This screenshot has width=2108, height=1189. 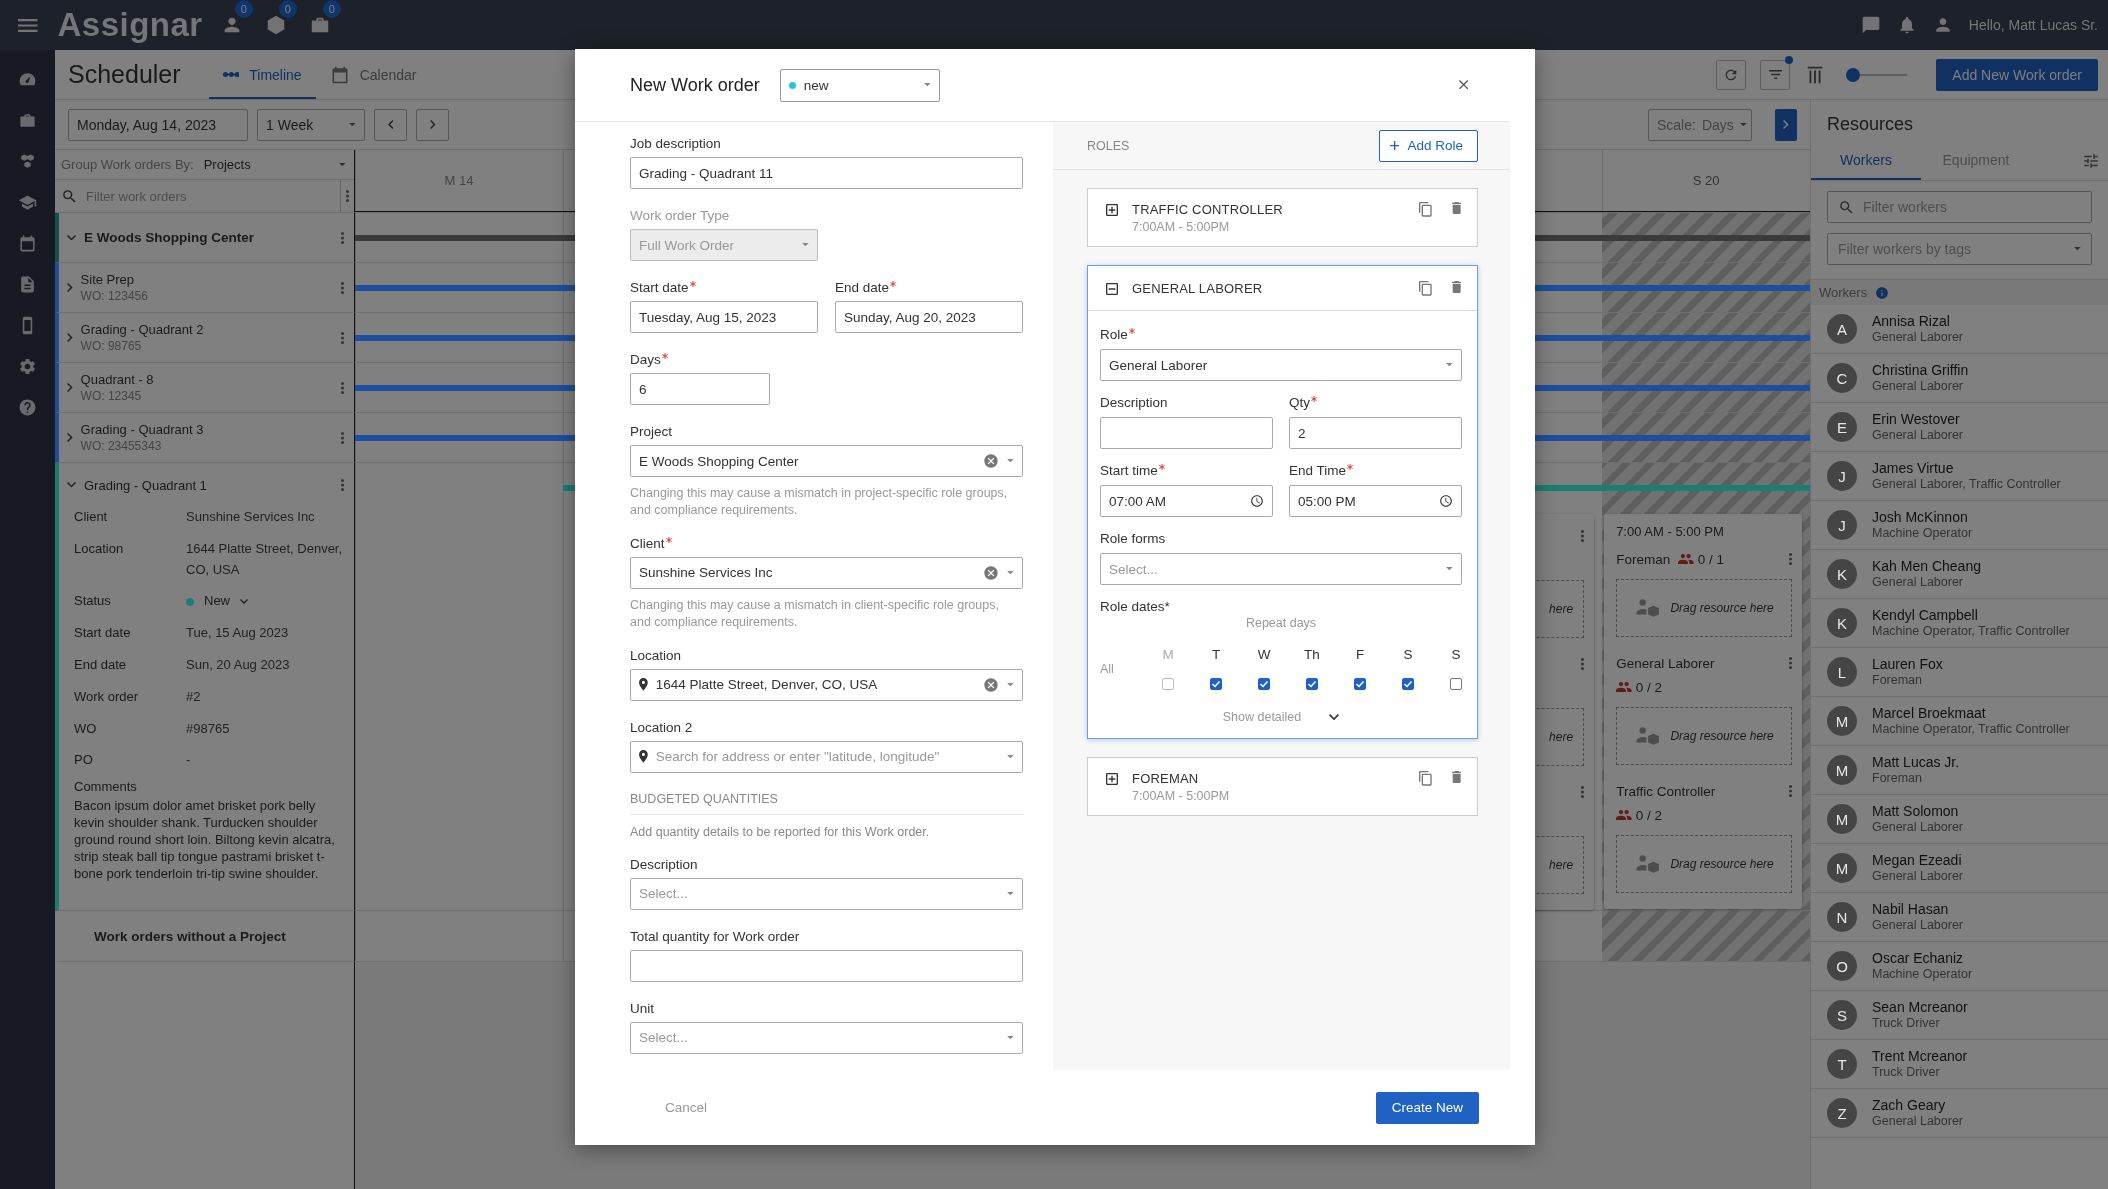 I want to click on work-order-name: Site Prep, so click(x=206, y=279).